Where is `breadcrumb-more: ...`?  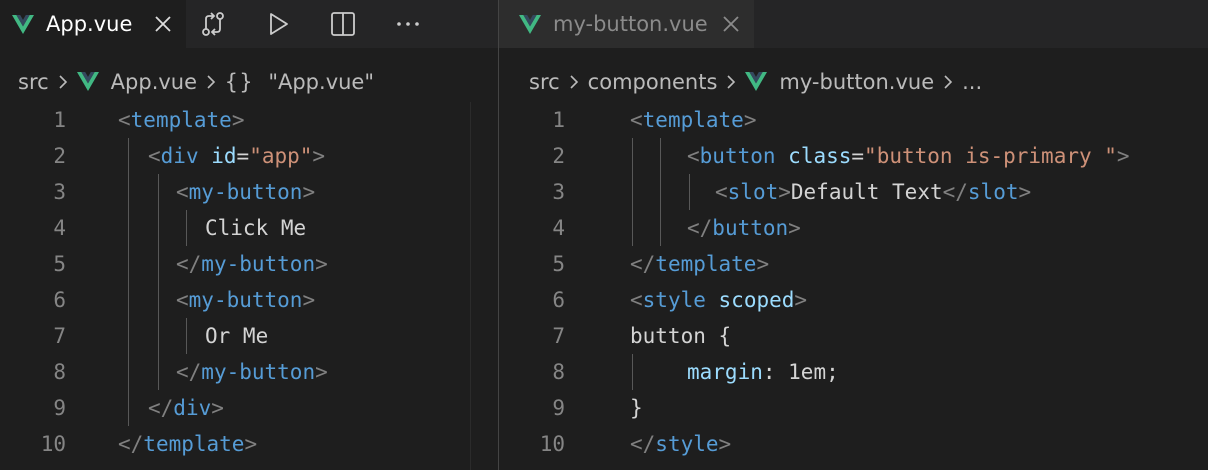
breadcrumb-more: ... is located at coordinates (972, 82).